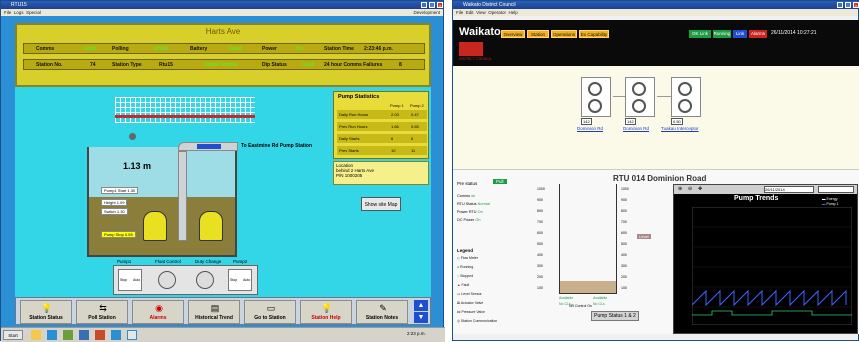 This screenshot has height=342, width=859. Describe the element at coordinates (636, 128) in the screenshot. I see `pump-stage-2-link: Dominion Rd` at that location.